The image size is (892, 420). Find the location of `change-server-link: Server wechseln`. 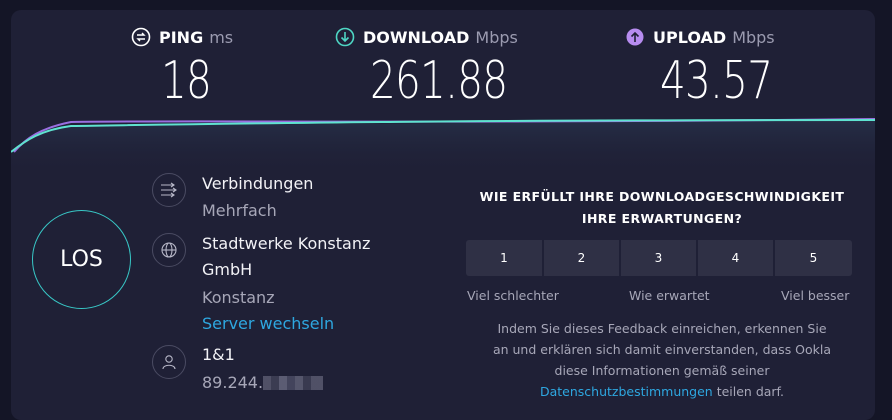

change-server-link: Server wechseln is located at coordinates (286, 324).